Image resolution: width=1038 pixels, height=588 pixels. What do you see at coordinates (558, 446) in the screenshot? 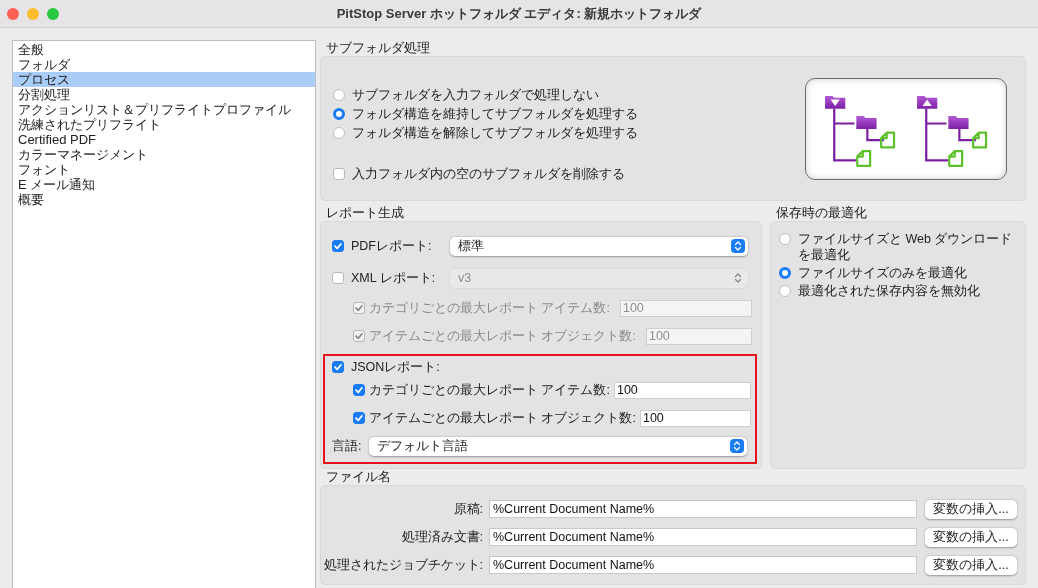
I see `dropdown: デフォルト言語` at bounding box center [558, 446].